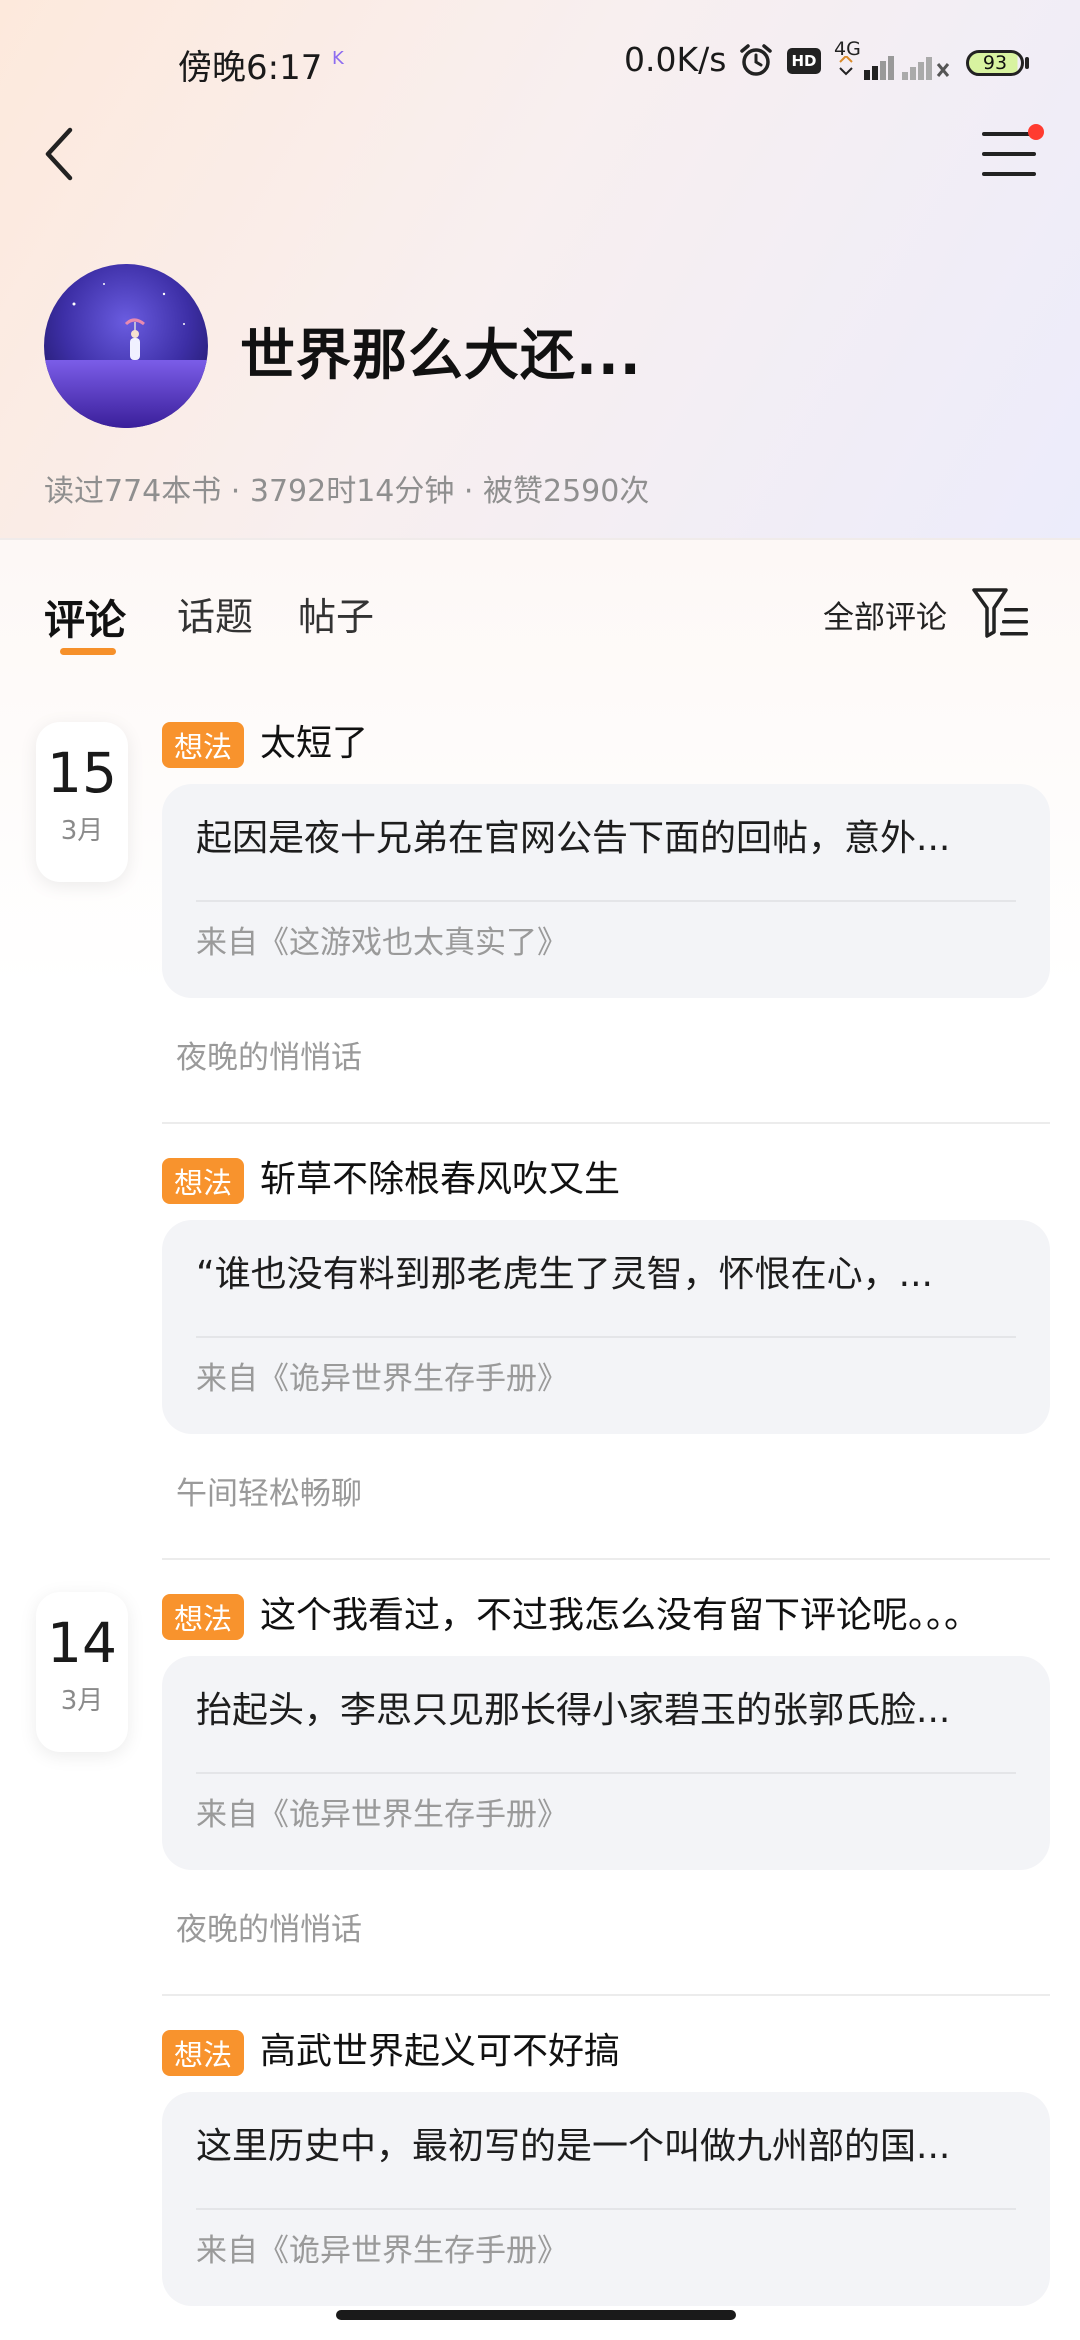 This screenshot has width=1080, height=2340. What do you see at coordinates (756, 60) in the screenshot?
I see `alarm-icon` at bounding box center [756, 60].